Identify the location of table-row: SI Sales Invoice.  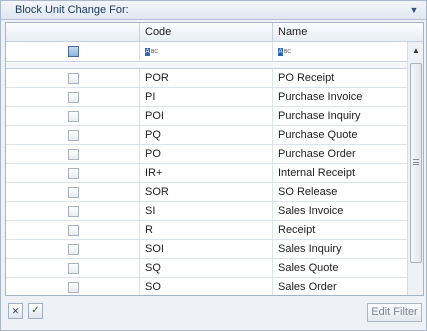
(206, 211).